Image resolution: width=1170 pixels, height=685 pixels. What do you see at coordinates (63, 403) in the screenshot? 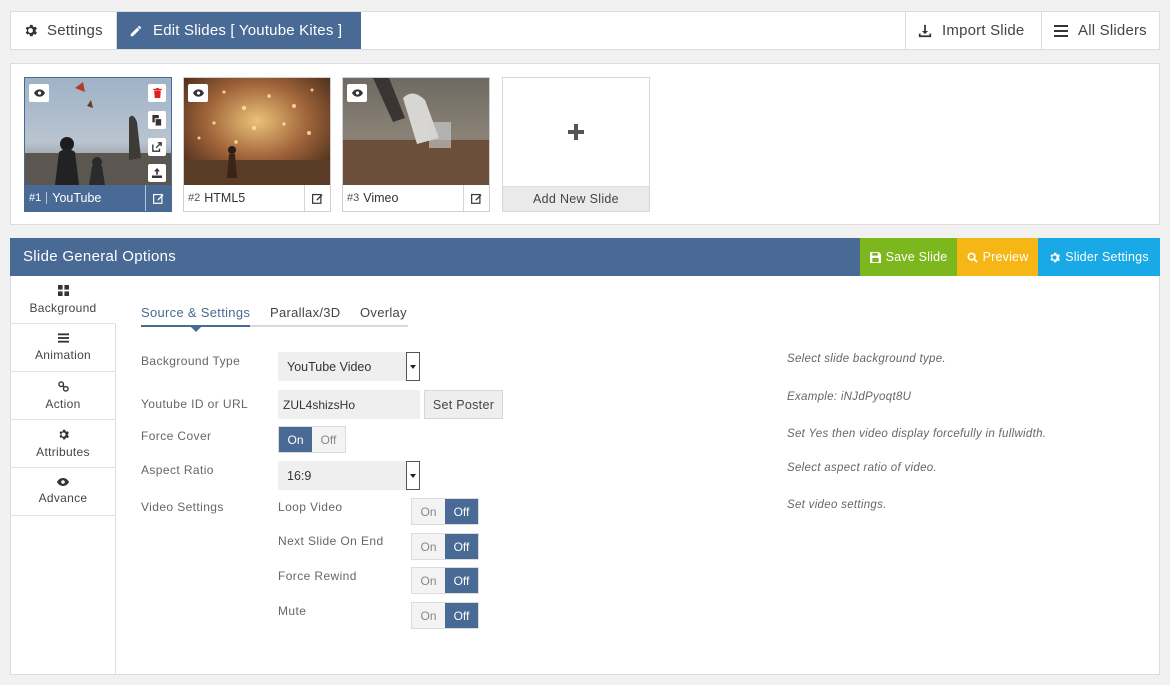
I see `sidenav-label: Action` at bounding box center [63, 403].